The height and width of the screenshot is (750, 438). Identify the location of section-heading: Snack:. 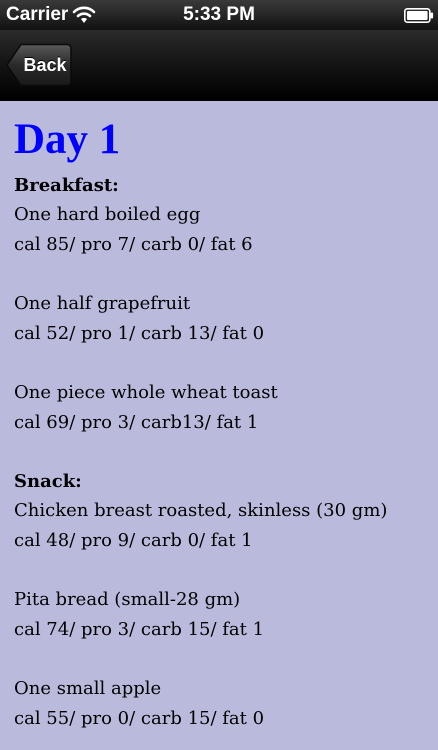
(48, 481).